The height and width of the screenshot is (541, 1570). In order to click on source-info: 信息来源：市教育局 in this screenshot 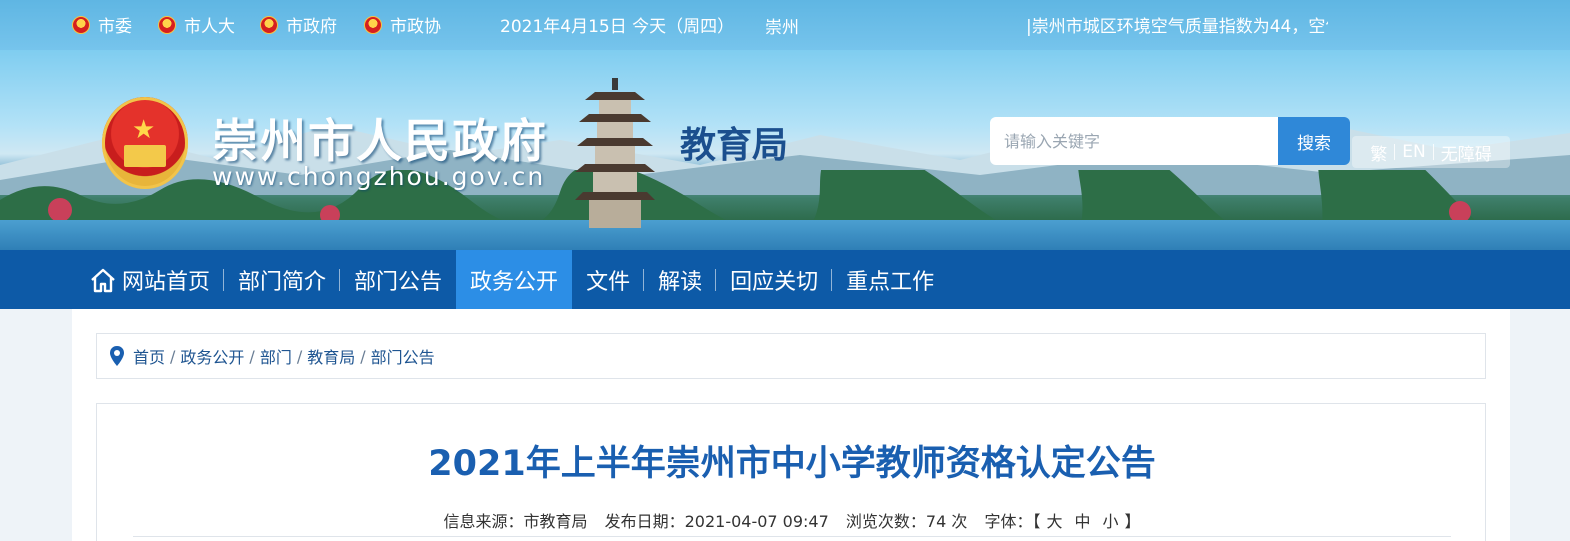, I will do `click(515, 521)`.